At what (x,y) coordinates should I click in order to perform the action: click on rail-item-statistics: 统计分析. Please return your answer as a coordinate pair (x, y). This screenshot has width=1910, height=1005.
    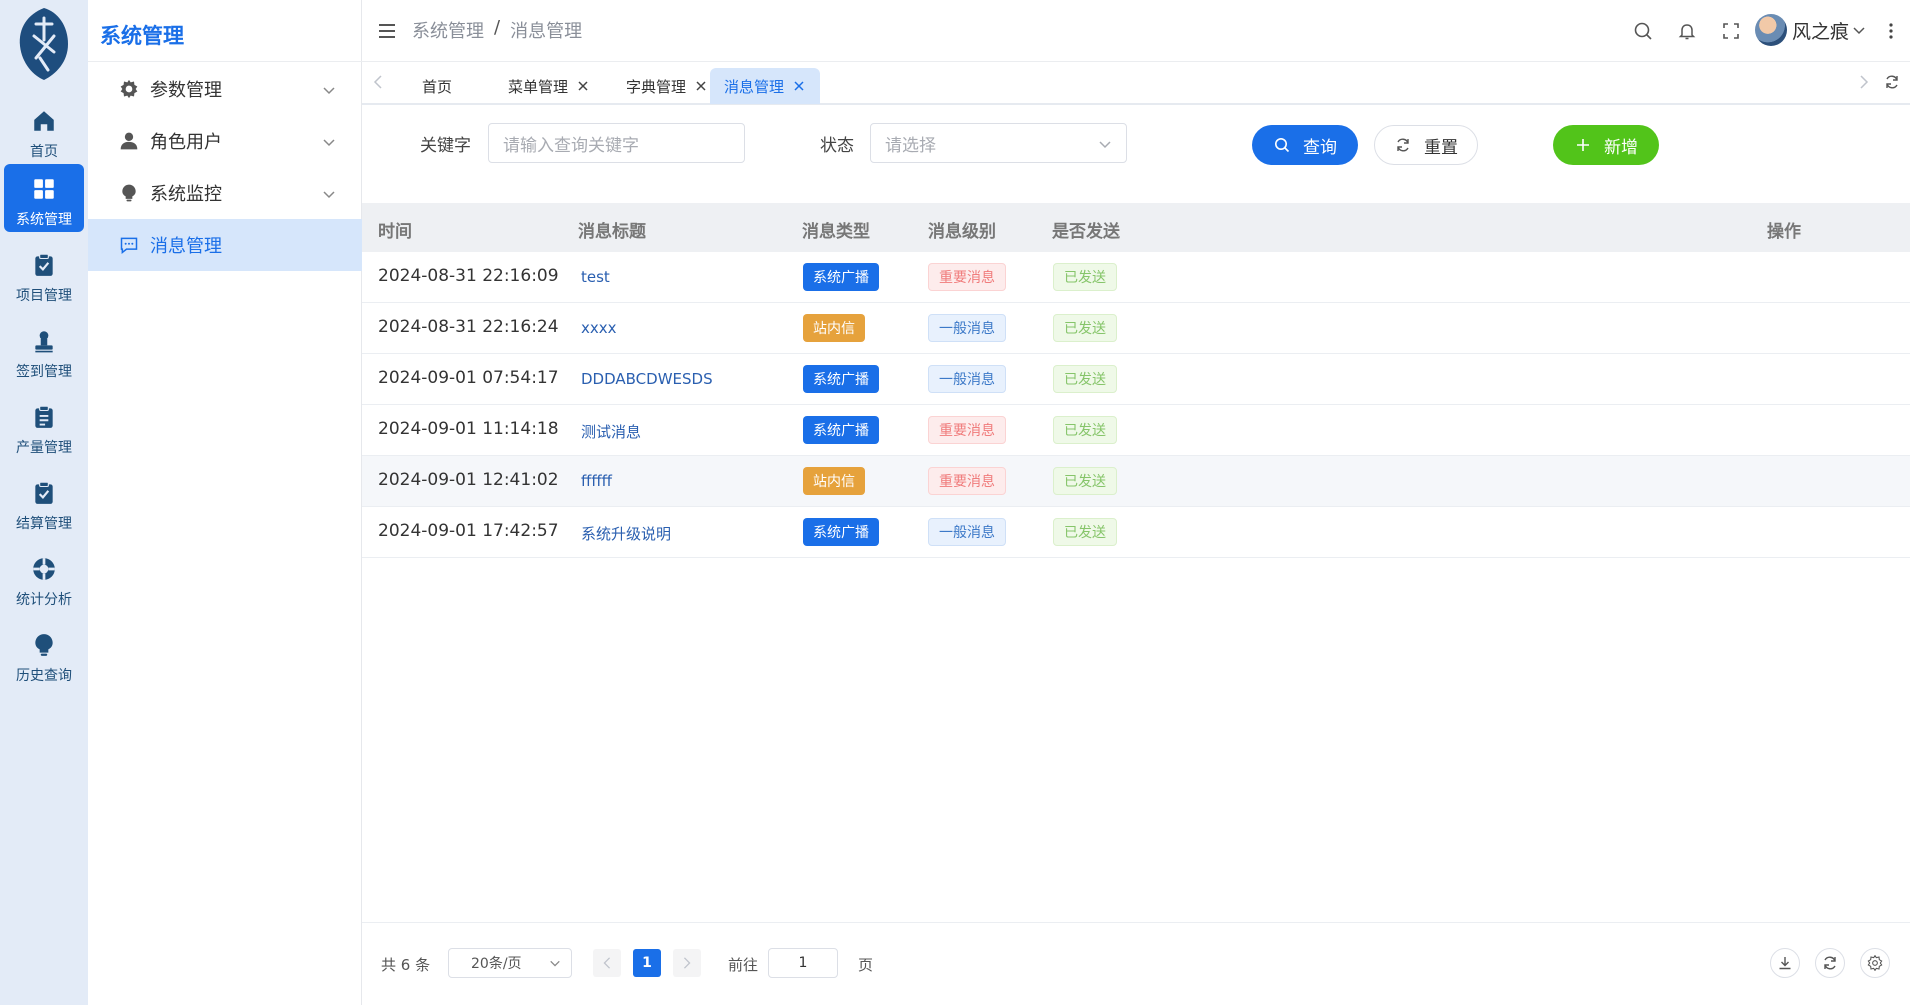
    Looking at the image, I should click on (44, 578).